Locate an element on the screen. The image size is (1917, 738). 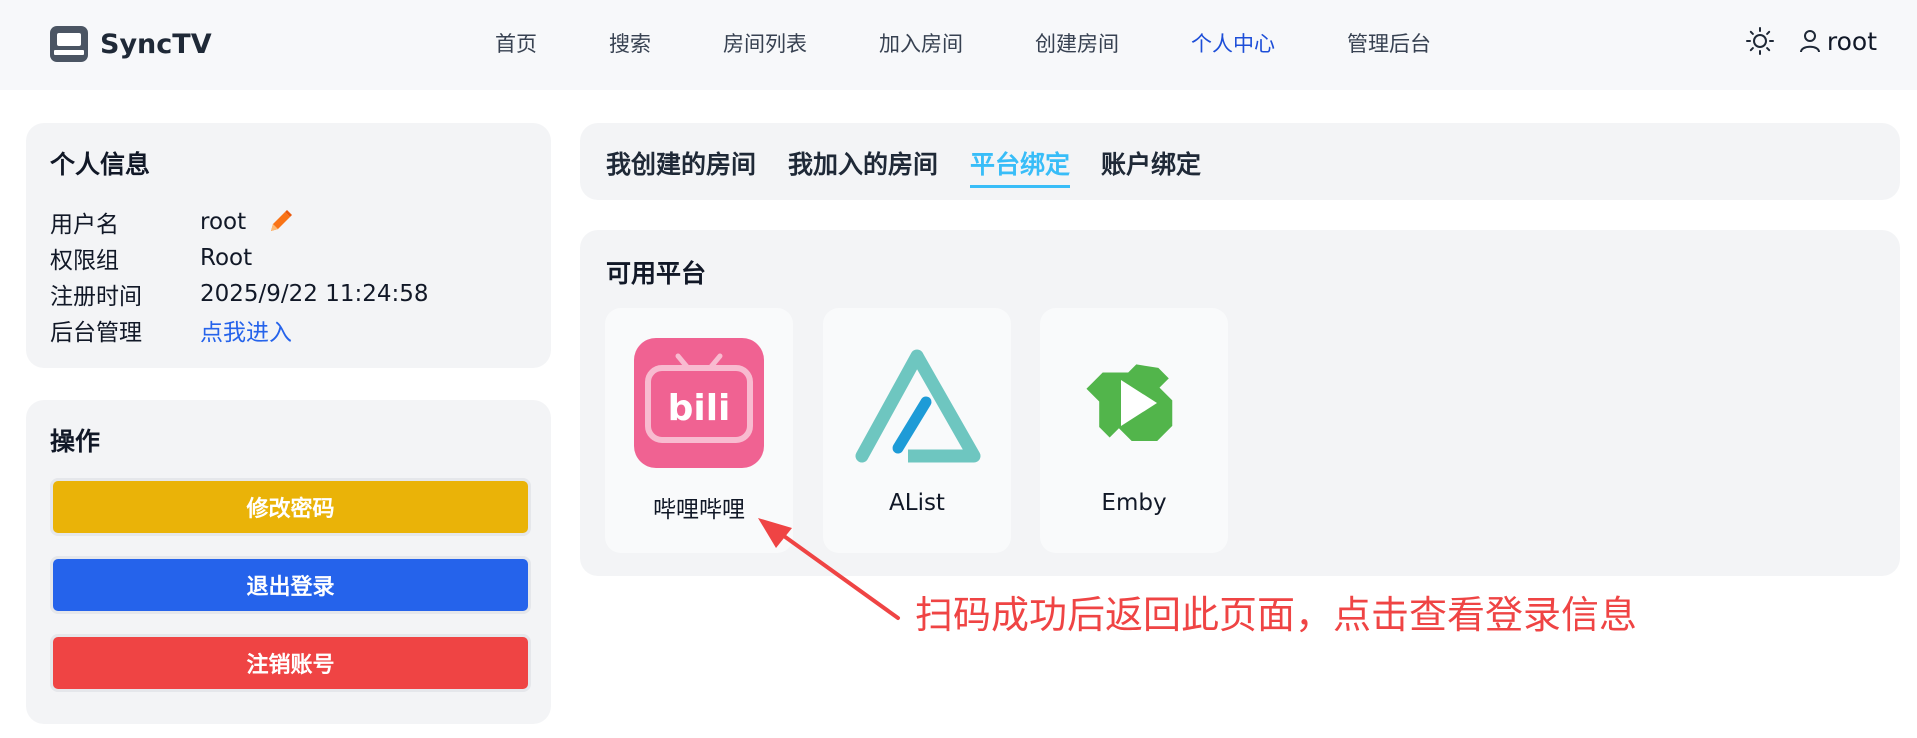
delete-account-button: 注销账号 is located at coordinates (290, 663).